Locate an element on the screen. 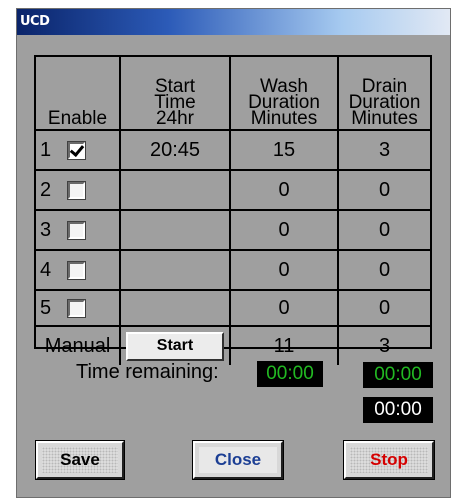  manual-drain-duration: 3 is located at coordinates (384, 346).